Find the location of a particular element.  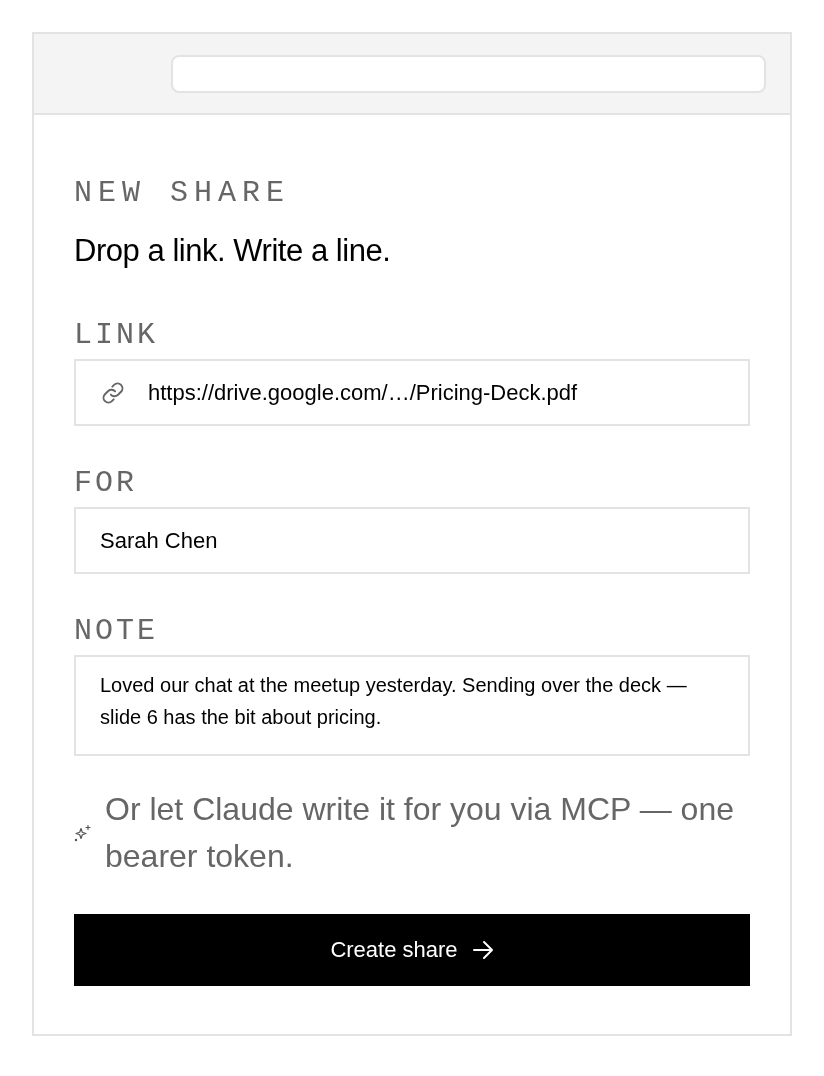

recipient-field: Sarah Chen is located at coordinates (412, 540).